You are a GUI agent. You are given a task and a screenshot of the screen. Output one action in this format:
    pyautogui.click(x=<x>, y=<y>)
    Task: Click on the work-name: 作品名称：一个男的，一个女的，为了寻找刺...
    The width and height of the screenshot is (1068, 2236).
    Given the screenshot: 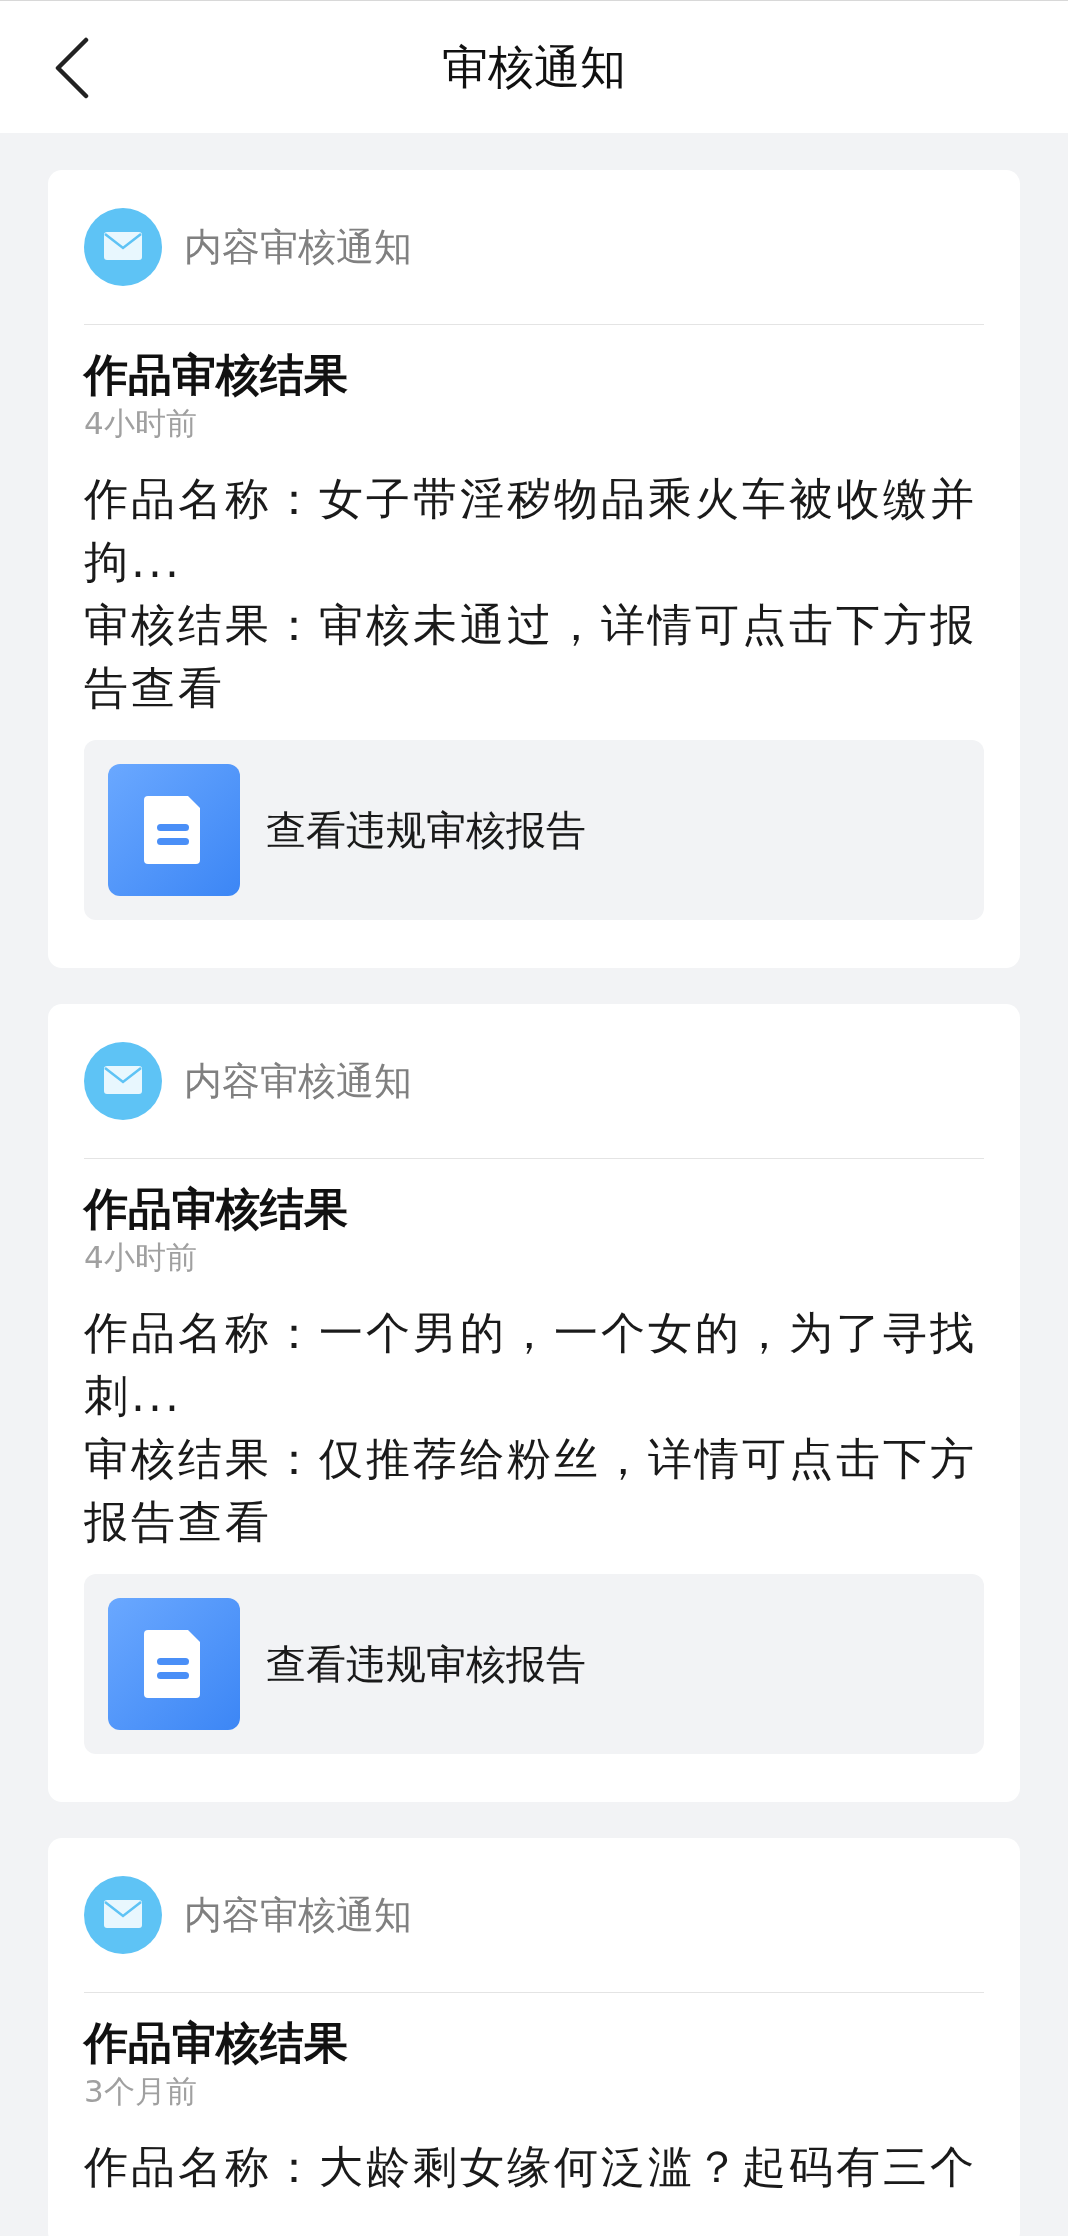 What is the action you would take?
    pyautogui.click(x=531, y=1364)
    